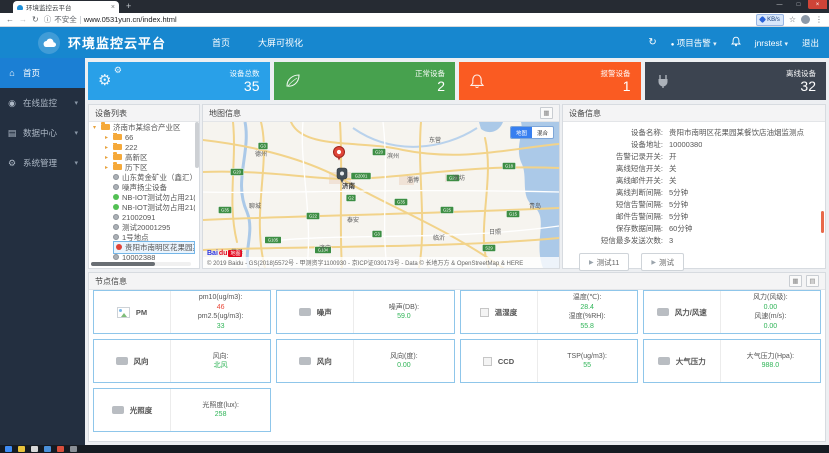 Image resolution: width=829 pixels, height=453 pixels. Describe the element at coordinates (42, 103) in the screenshot. I see `sidebar-item-online-monitoring: ◉ 在线监控 ▾` at that location.